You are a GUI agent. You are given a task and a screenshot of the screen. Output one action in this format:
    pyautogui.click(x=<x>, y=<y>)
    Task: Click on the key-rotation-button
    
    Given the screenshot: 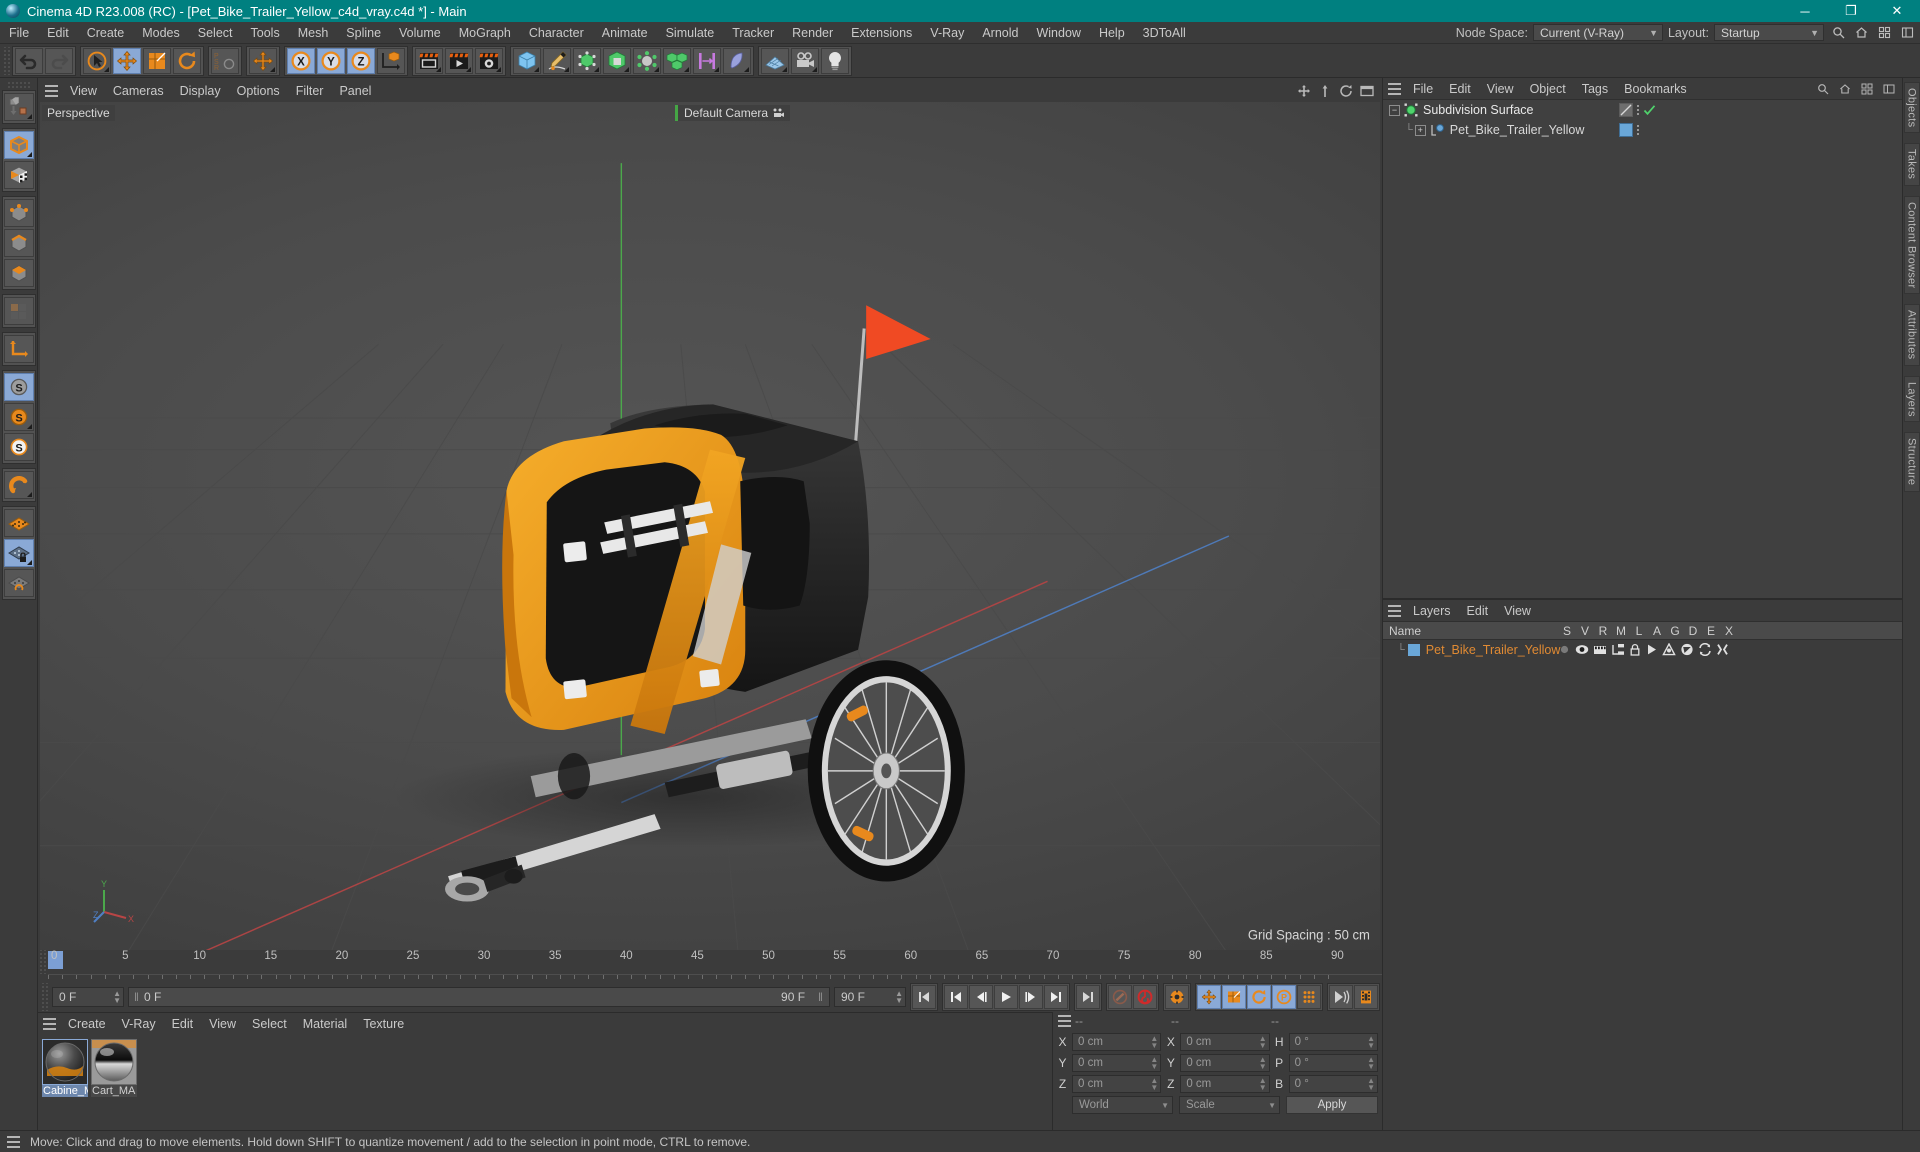 What is the action you would take?
    pyautogui.click(x=1259, y=997)
    